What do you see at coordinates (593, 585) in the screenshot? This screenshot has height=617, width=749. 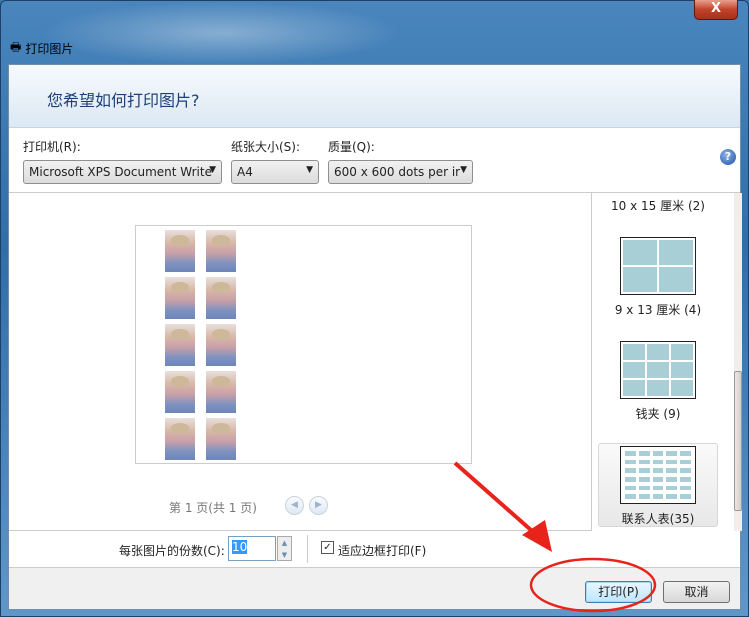 I see `annotation-ellipse` at bounding box center [593, 585].